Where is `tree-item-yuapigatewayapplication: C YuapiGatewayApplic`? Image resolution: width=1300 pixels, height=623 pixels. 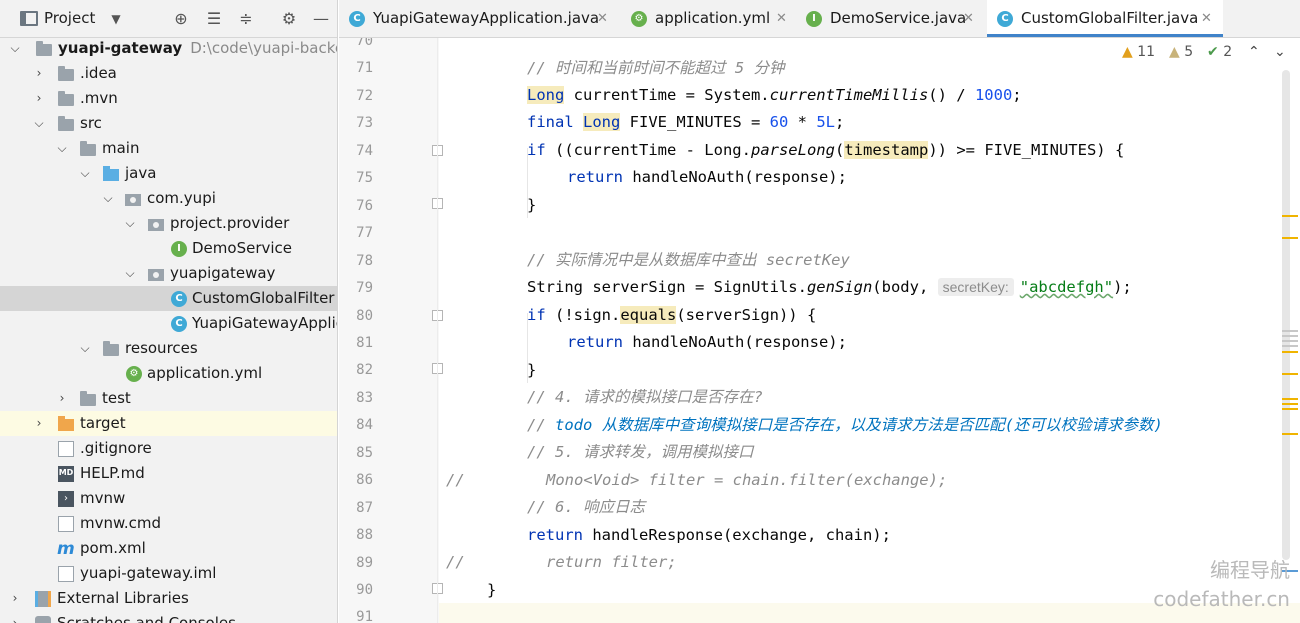
tree-item-yuapigatewayapplication: C YuapiGatewayApplic is located at coordinates (168, 323).